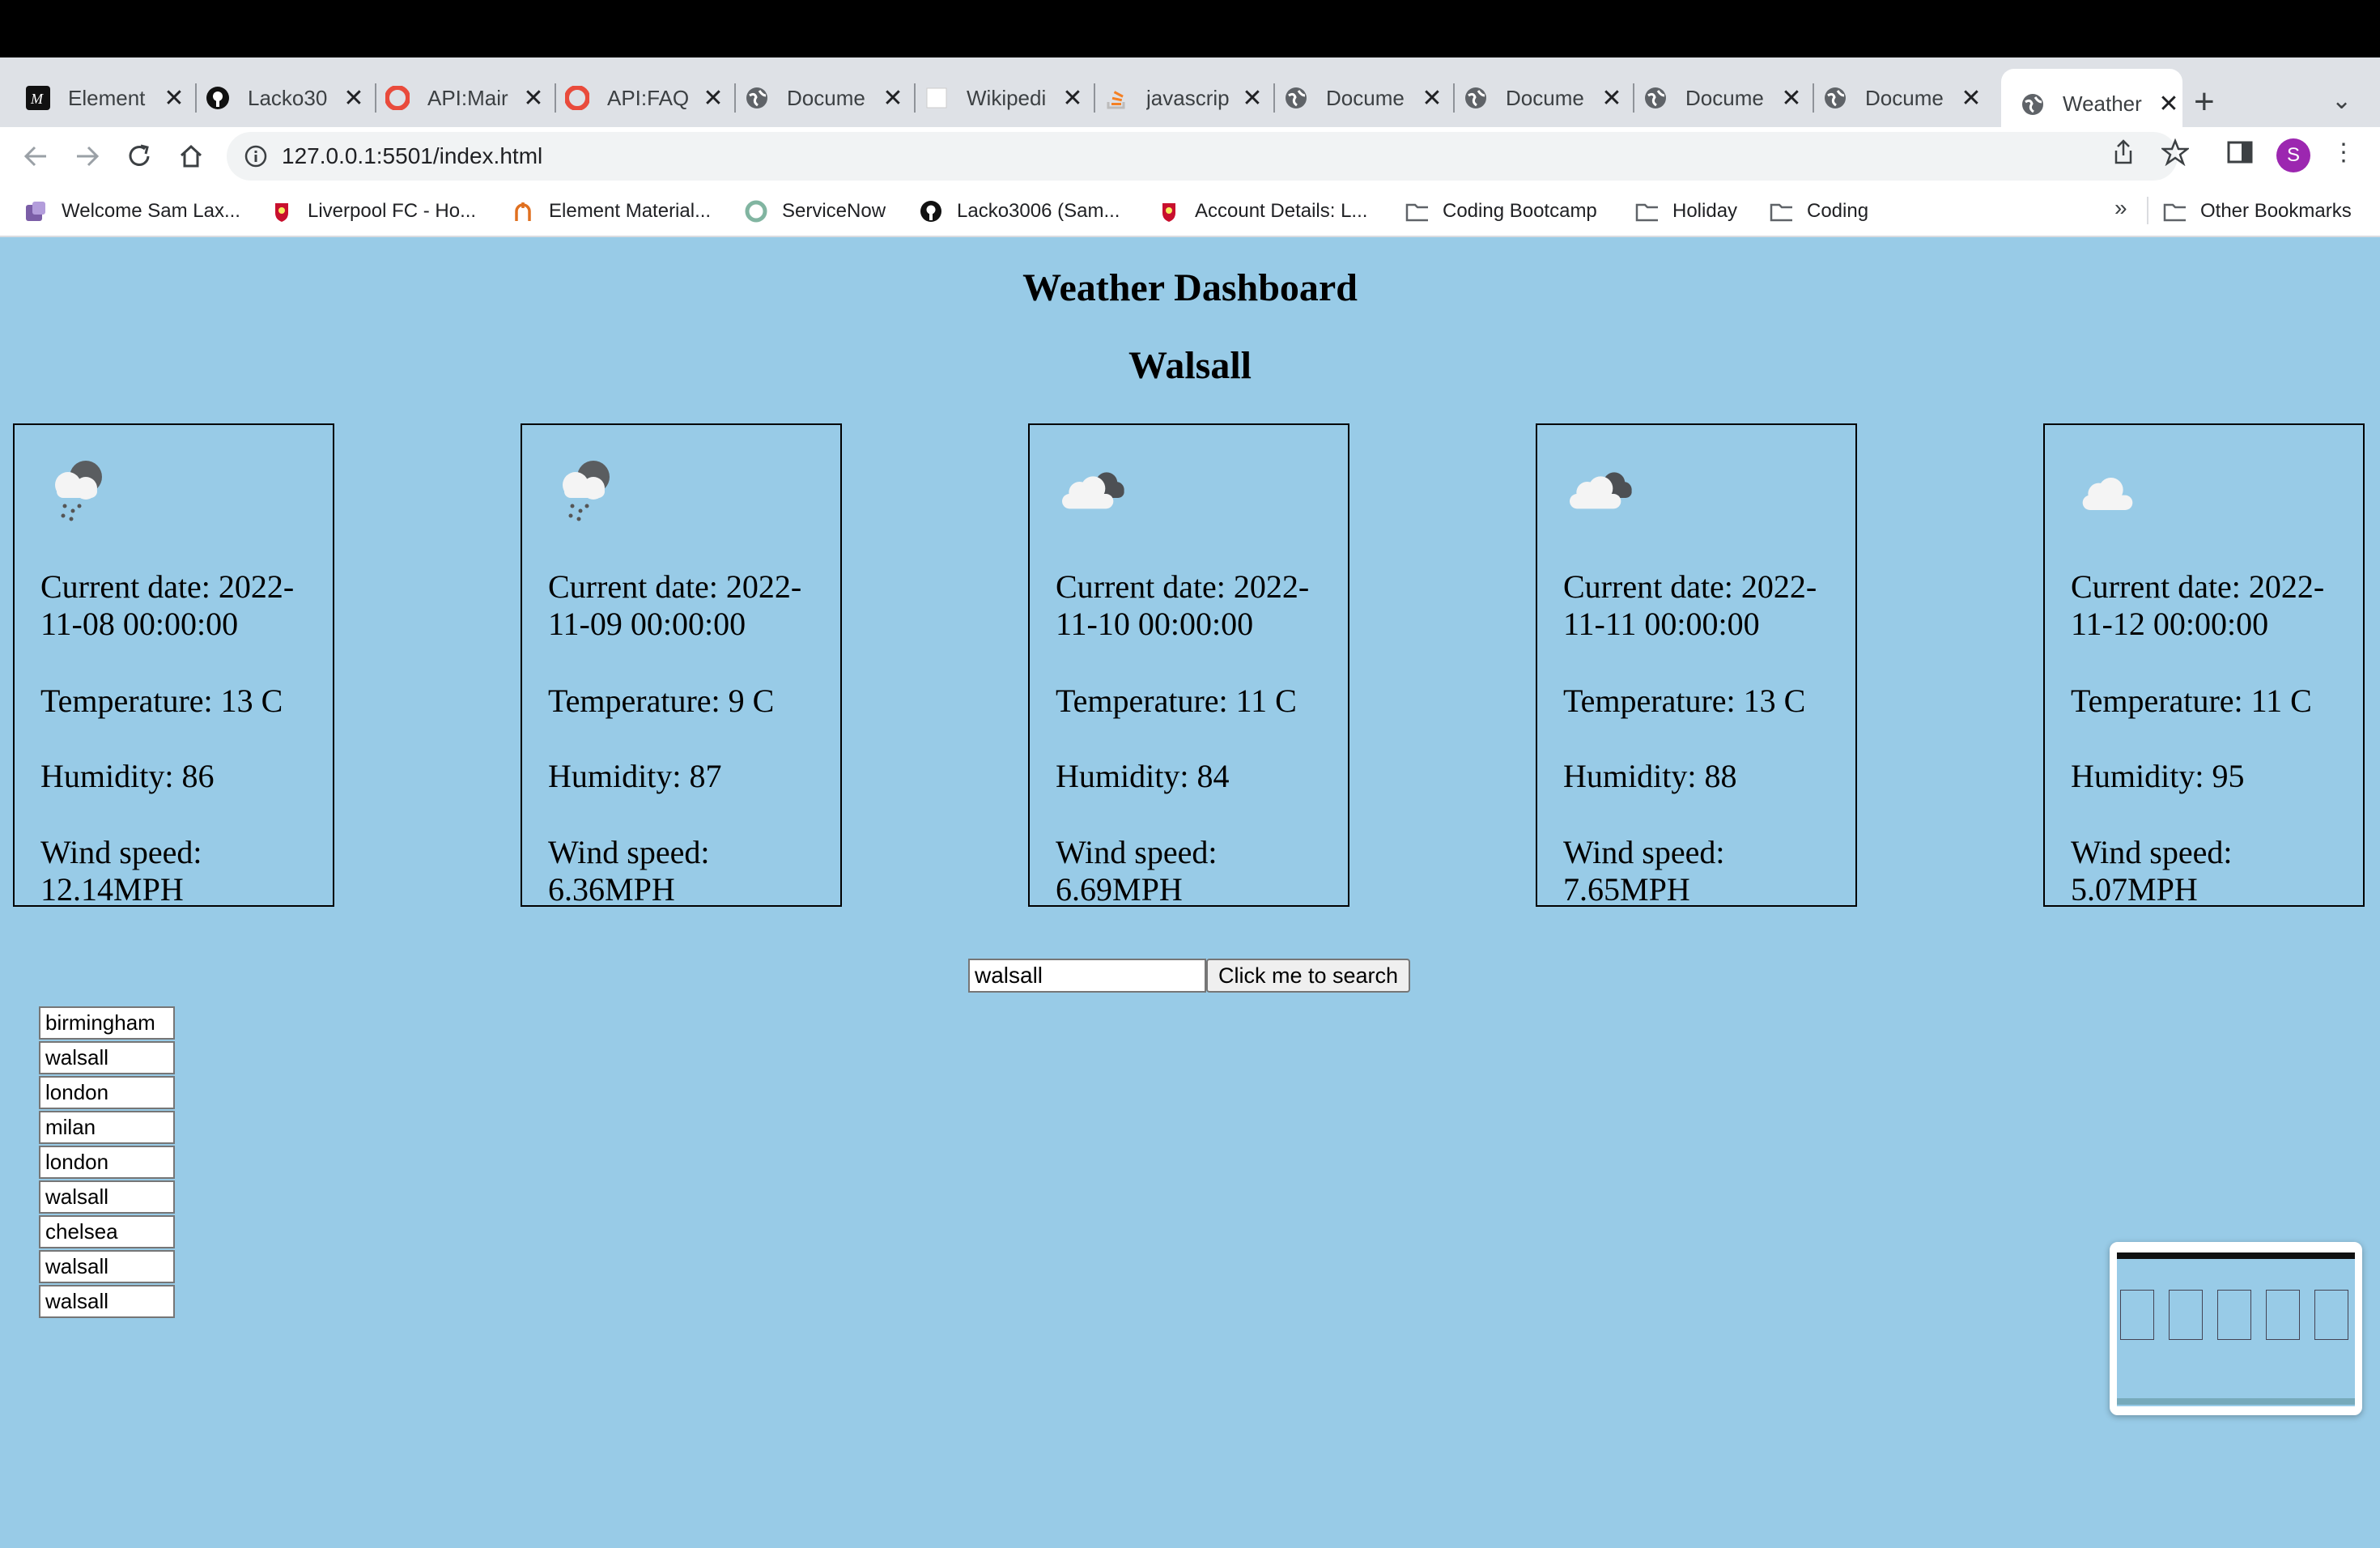 This screenshot has height=1548, width=2380. Describe the element at coordinates (1690, 605) in the screenshot. I see `forecast-date: Current date: 2022-11-11 00:00:00` at that location.